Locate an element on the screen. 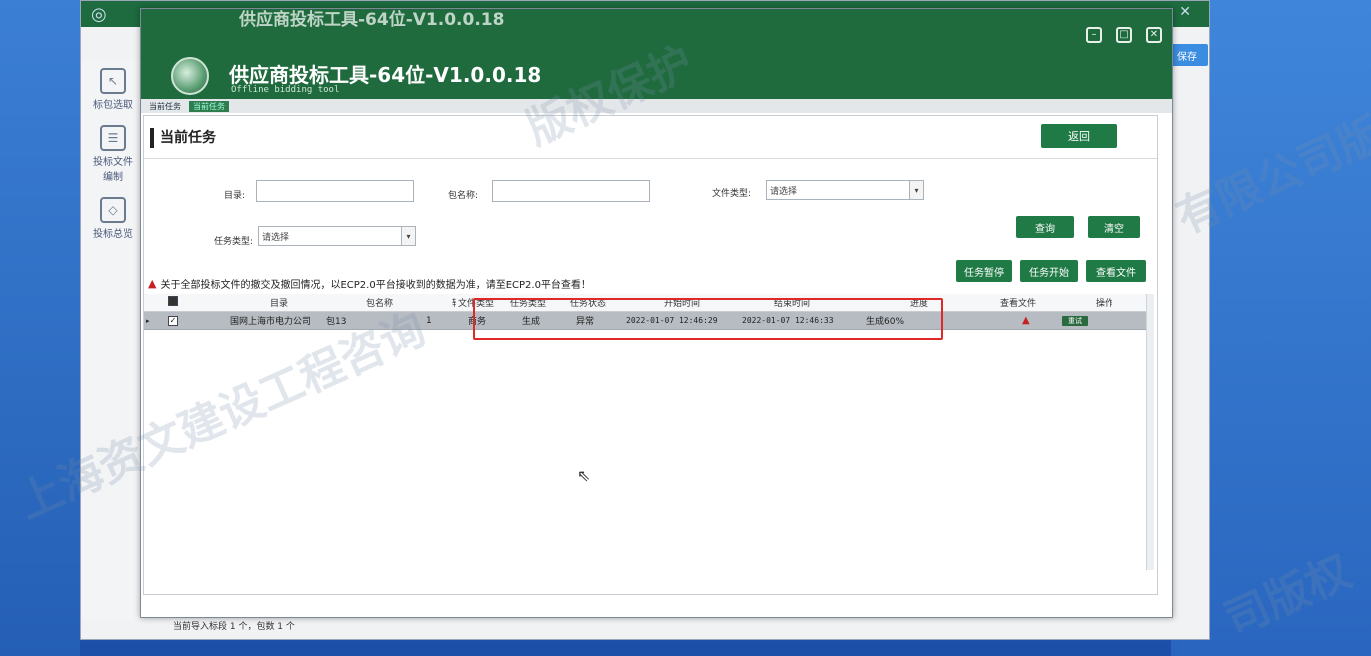  file-type-label: 文件类型: is located at coordinates (732, 194).